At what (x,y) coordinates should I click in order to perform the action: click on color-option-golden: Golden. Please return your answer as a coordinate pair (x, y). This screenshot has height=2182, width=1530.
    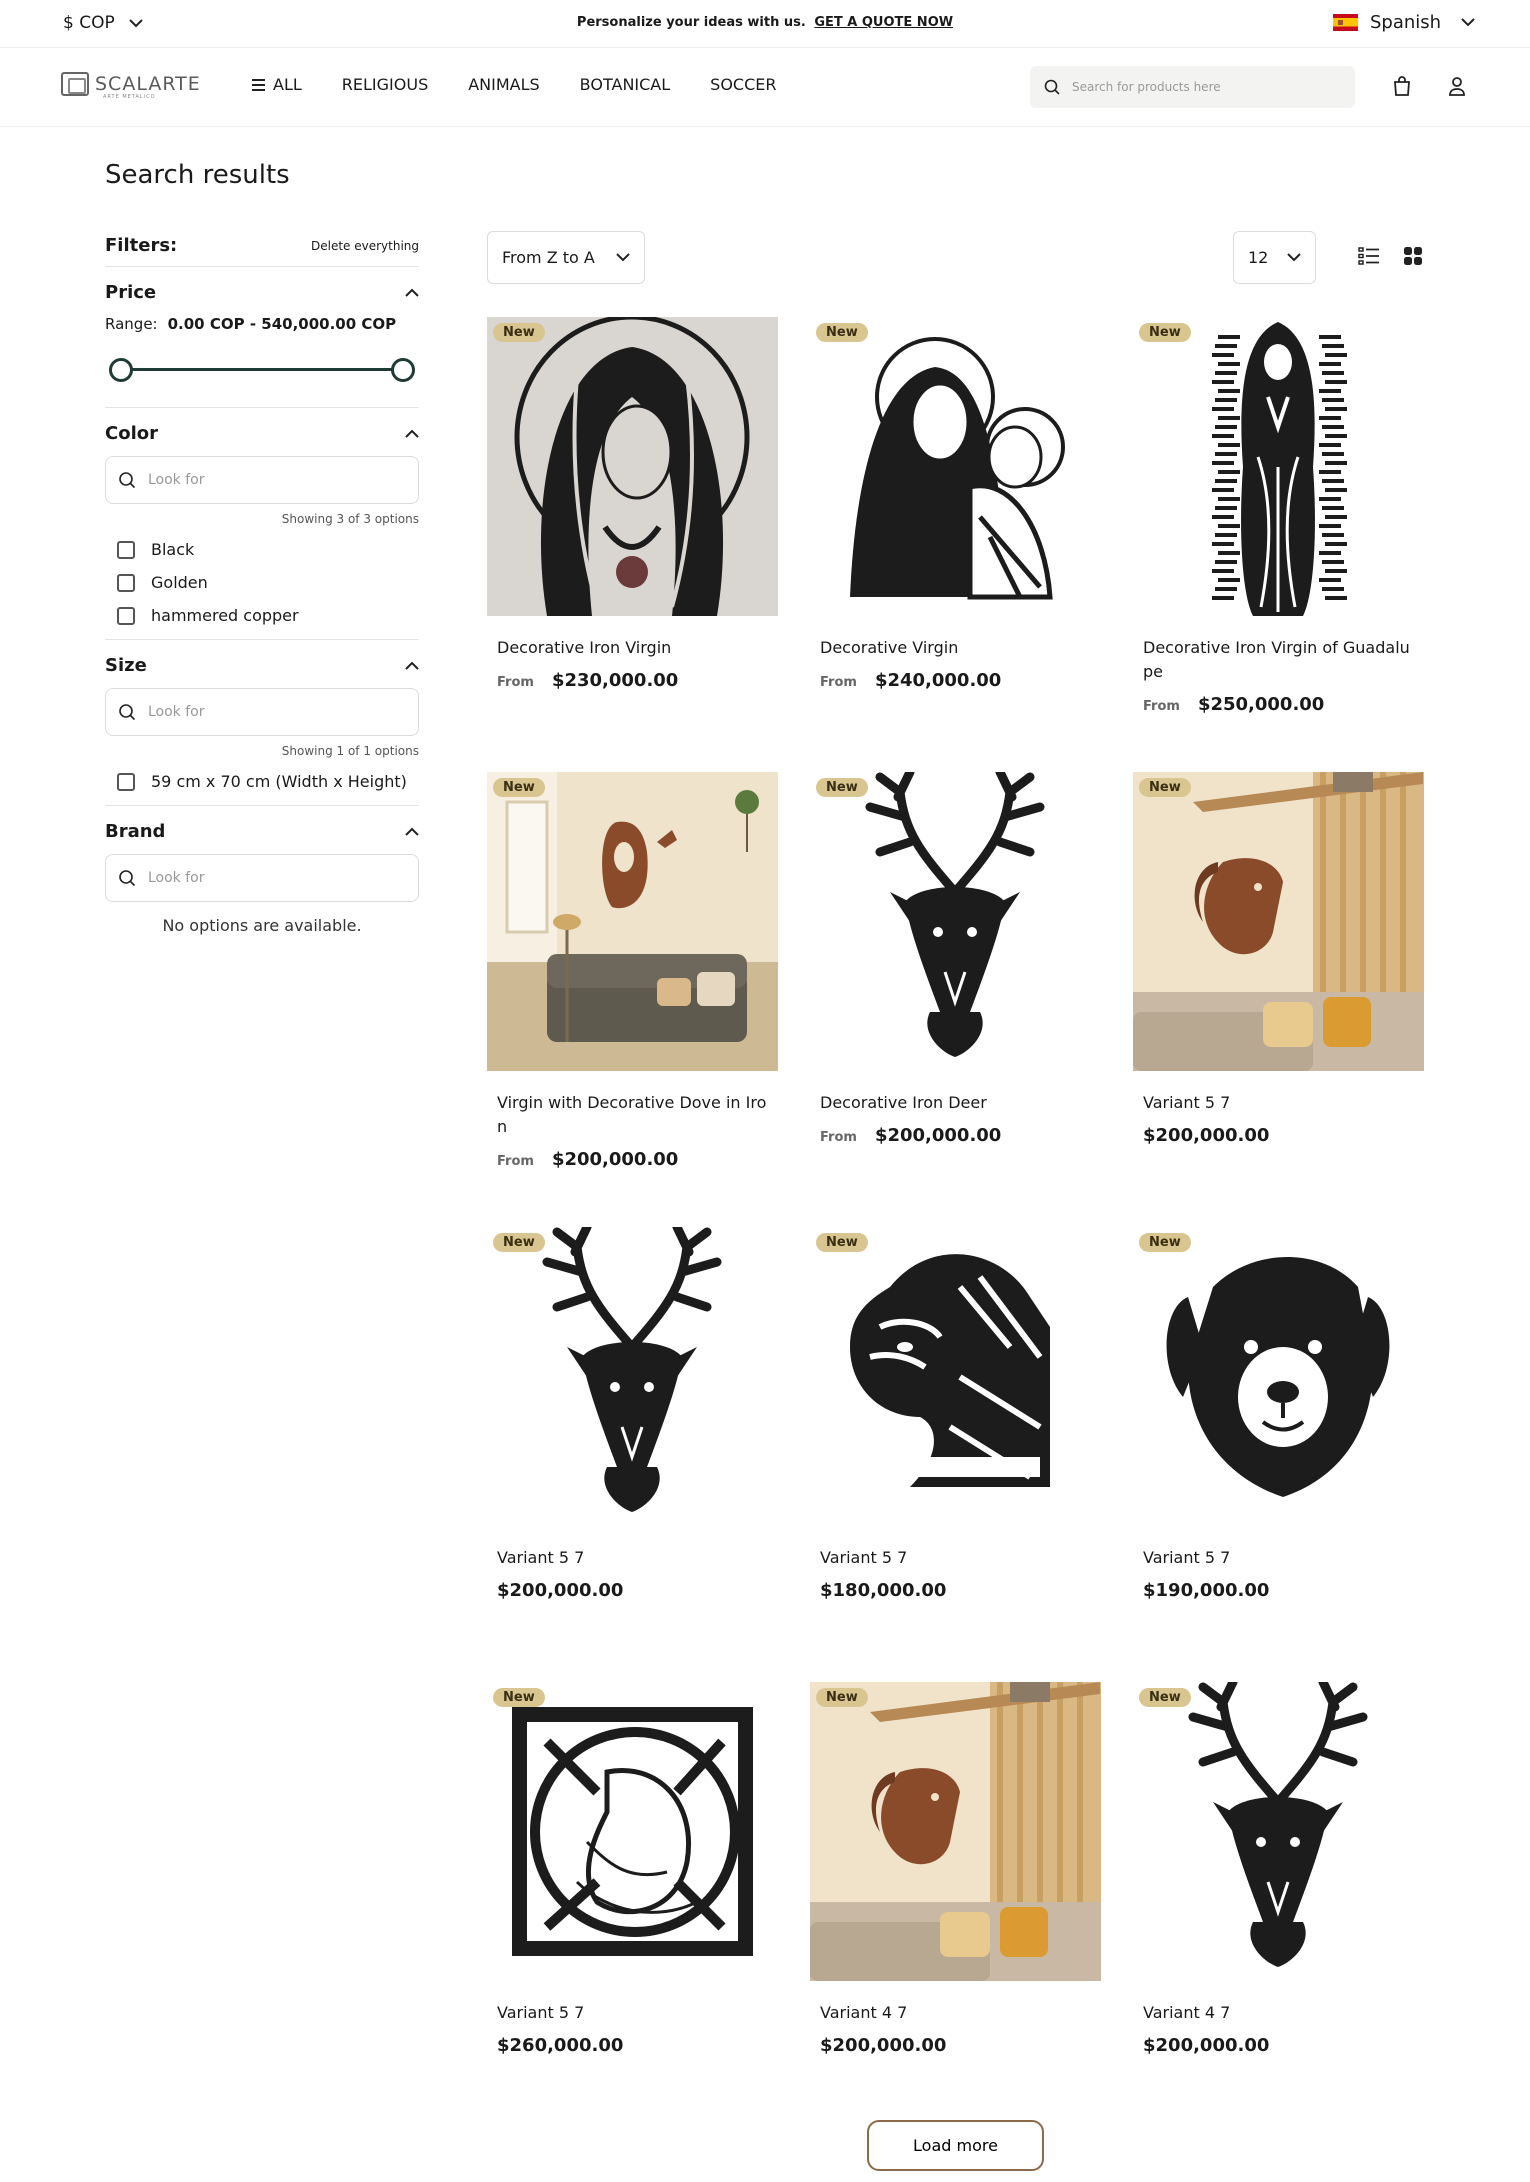
    Looking at the image, I should click on (262, 582).